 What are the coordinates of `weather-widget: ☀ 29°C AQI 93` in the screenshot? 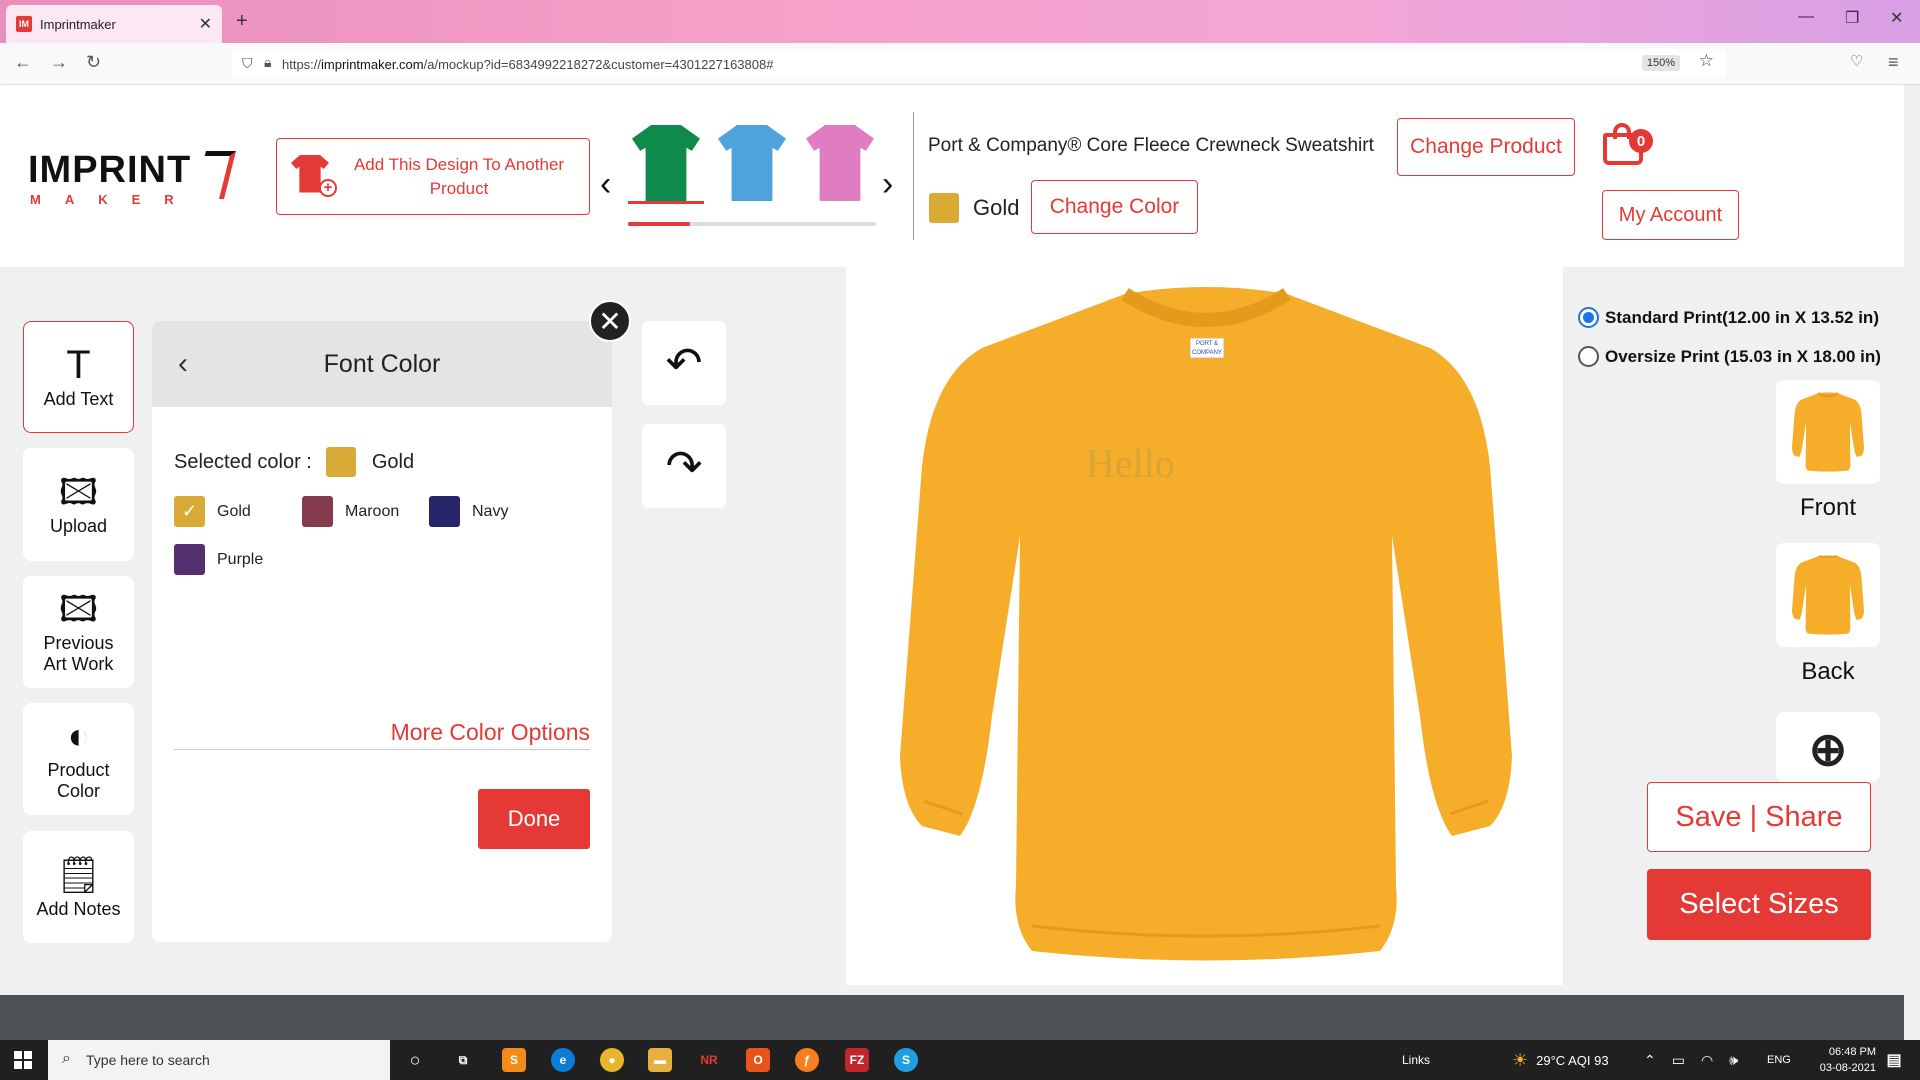 It's located at (1560, 1060).